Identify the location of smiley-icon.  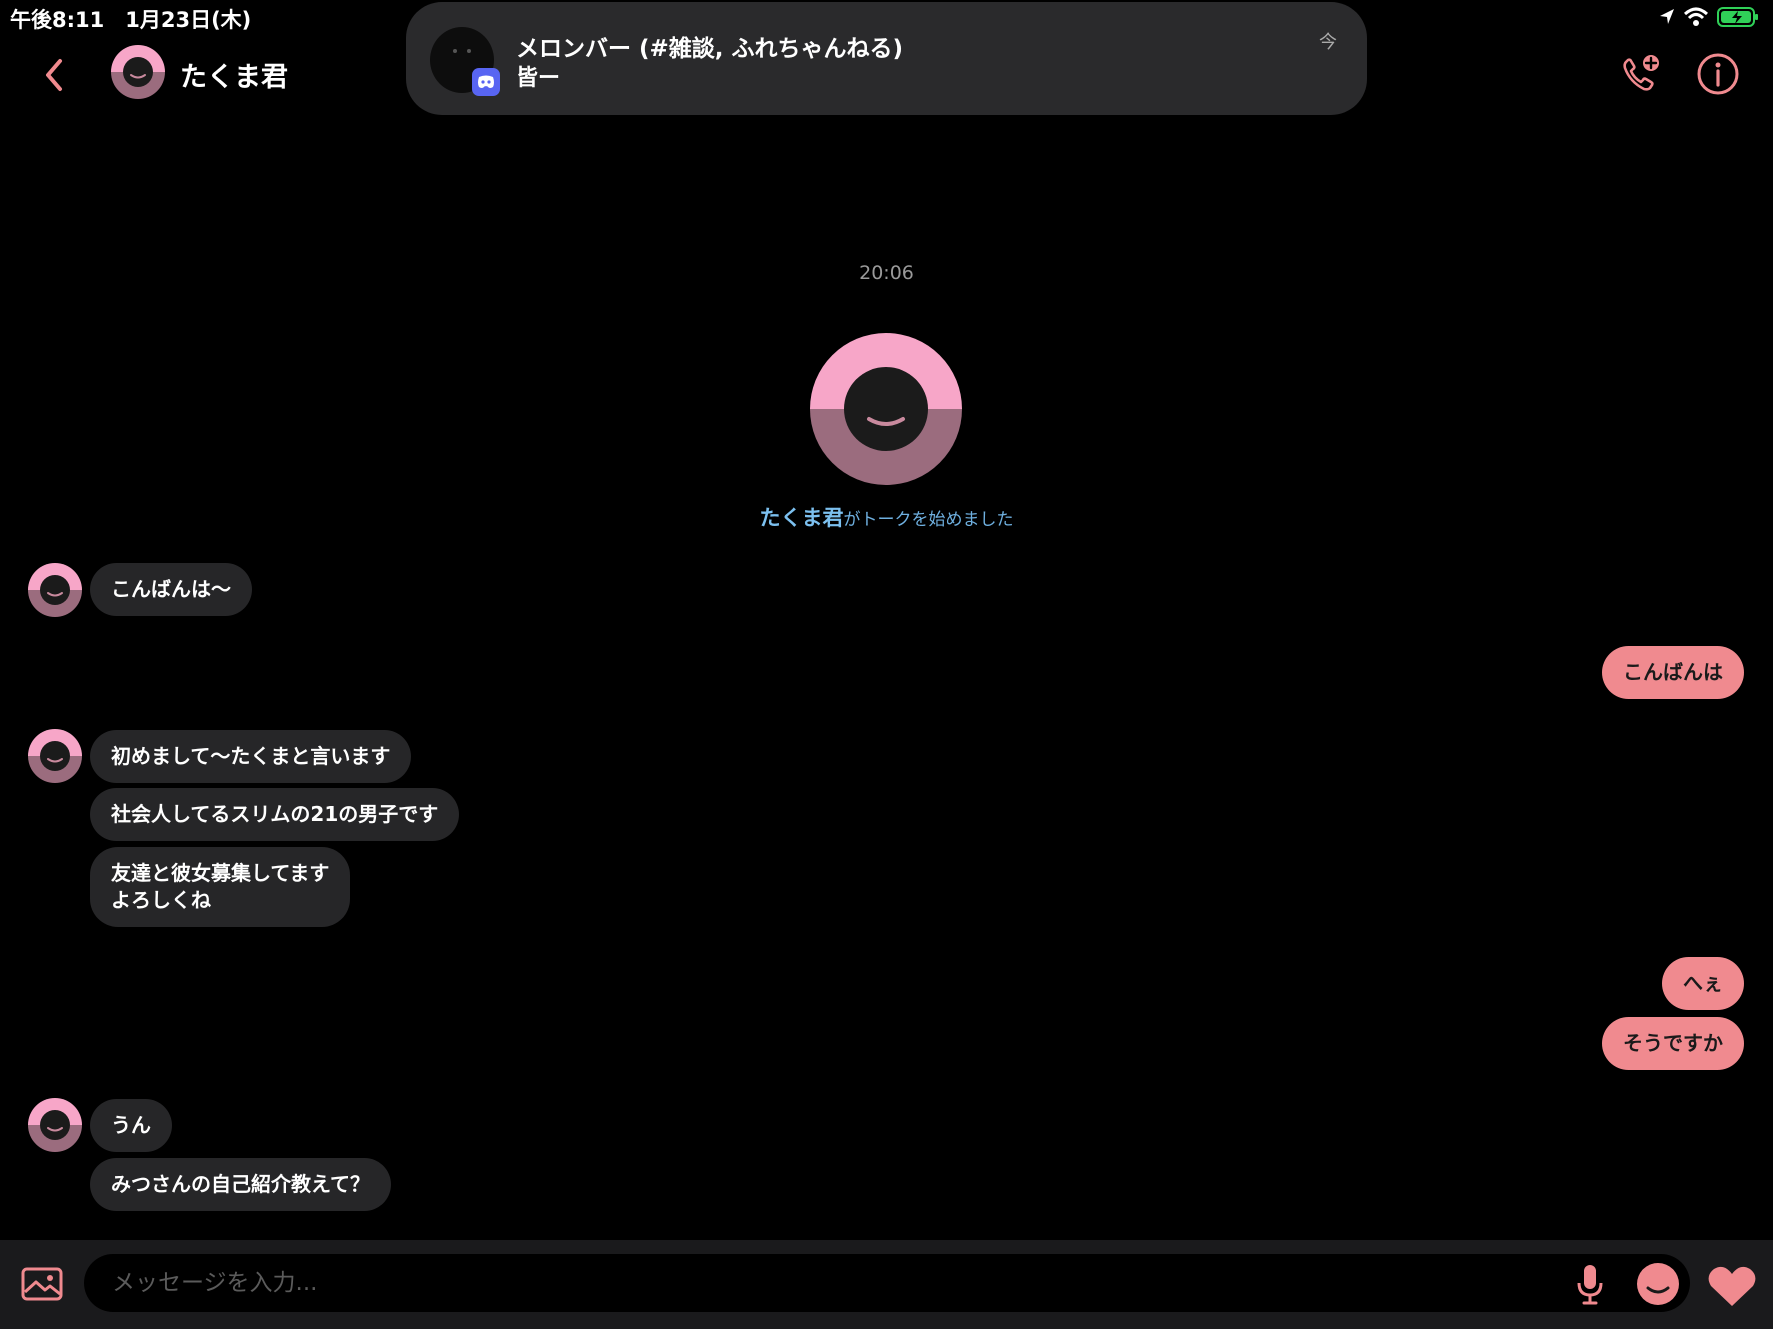
(1658, 1284).